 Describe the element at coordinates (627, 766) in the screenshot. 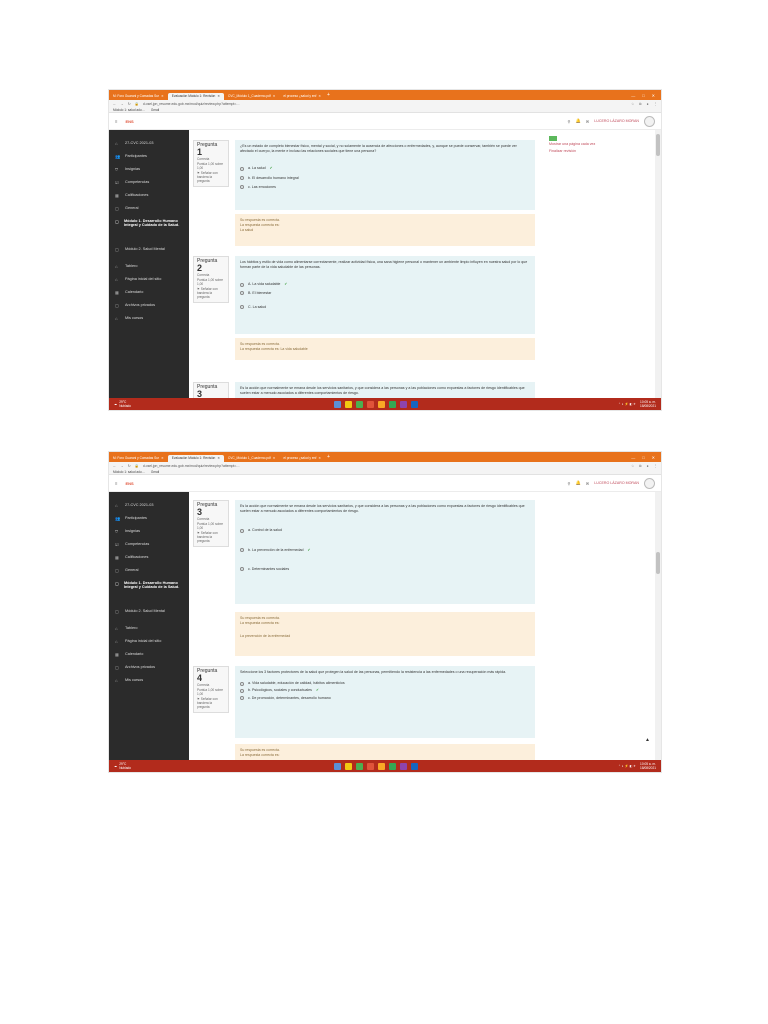

I see `tray-icons: ⌃ ◐ ⚡ ◧ ✈` at that location.